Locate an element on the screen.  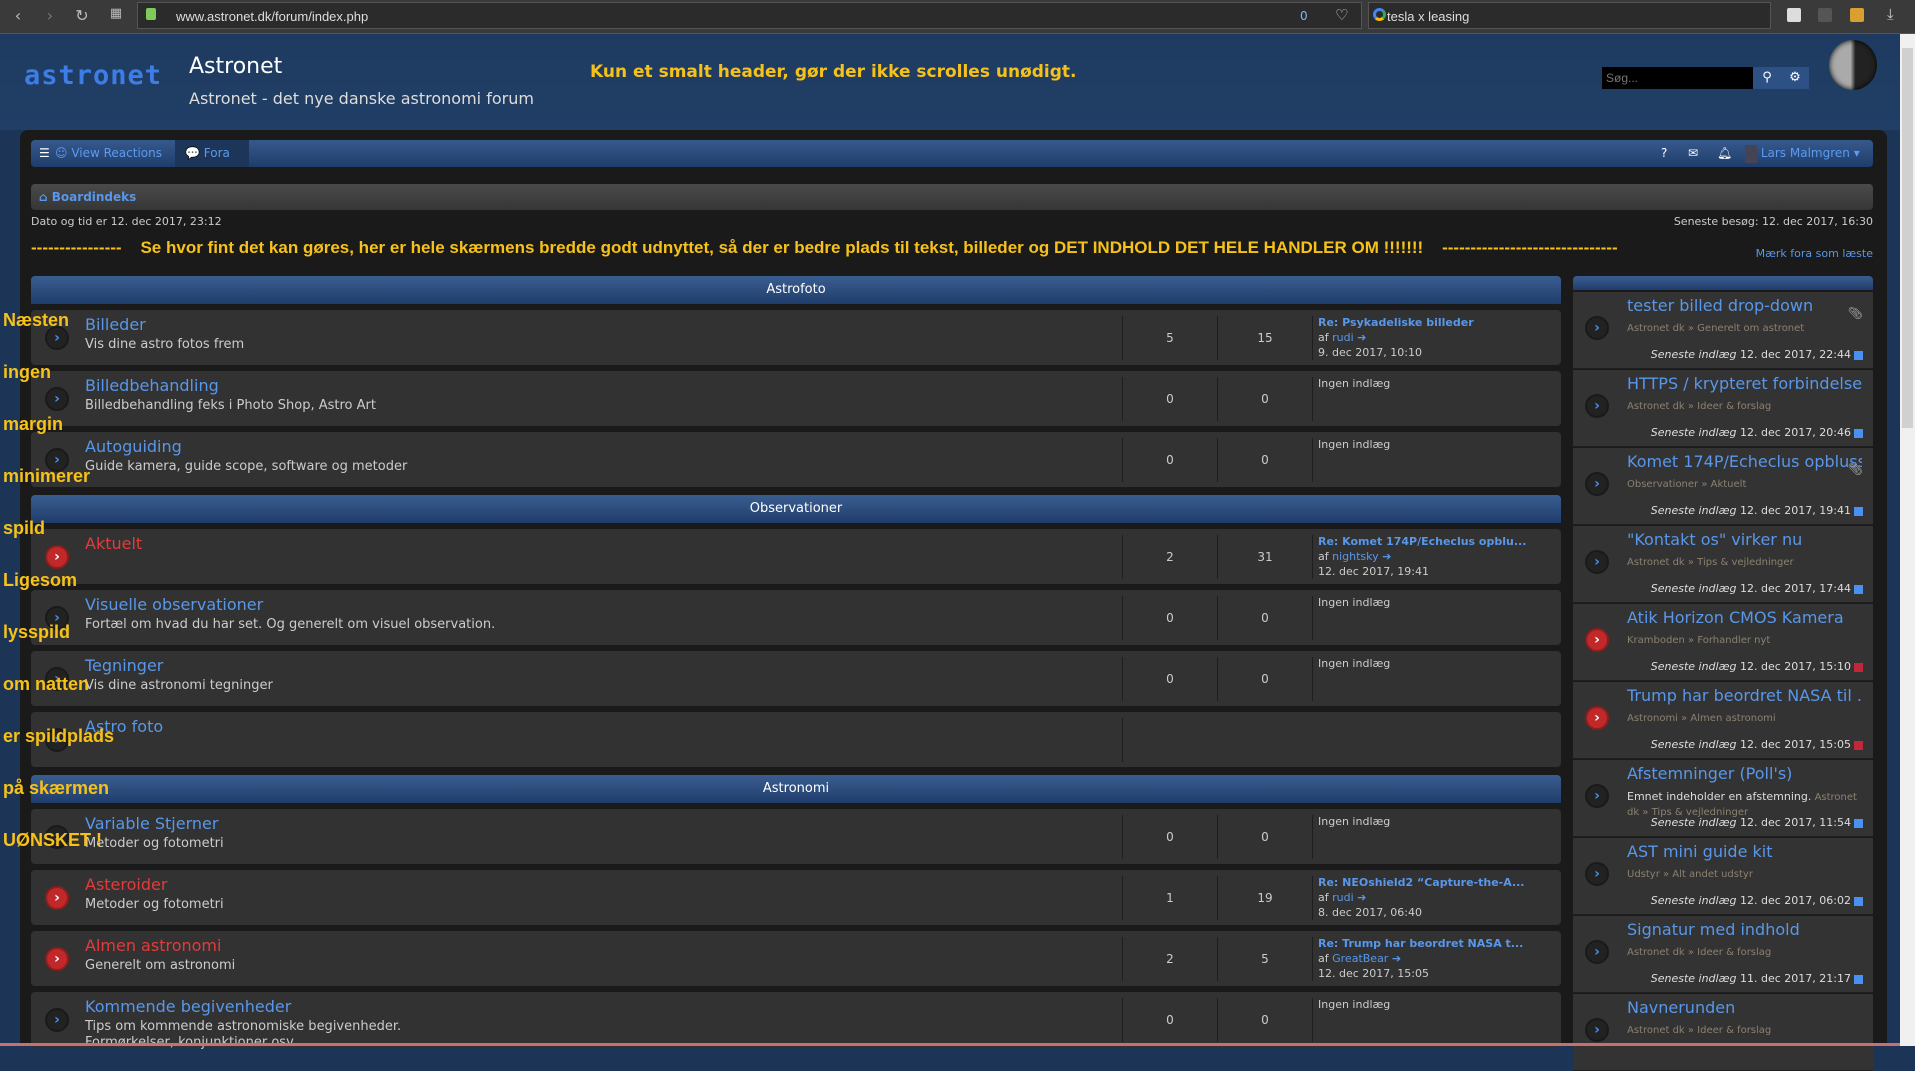
view-reactions-link: ☺ View Reactions is located at coordinates (108, 153).